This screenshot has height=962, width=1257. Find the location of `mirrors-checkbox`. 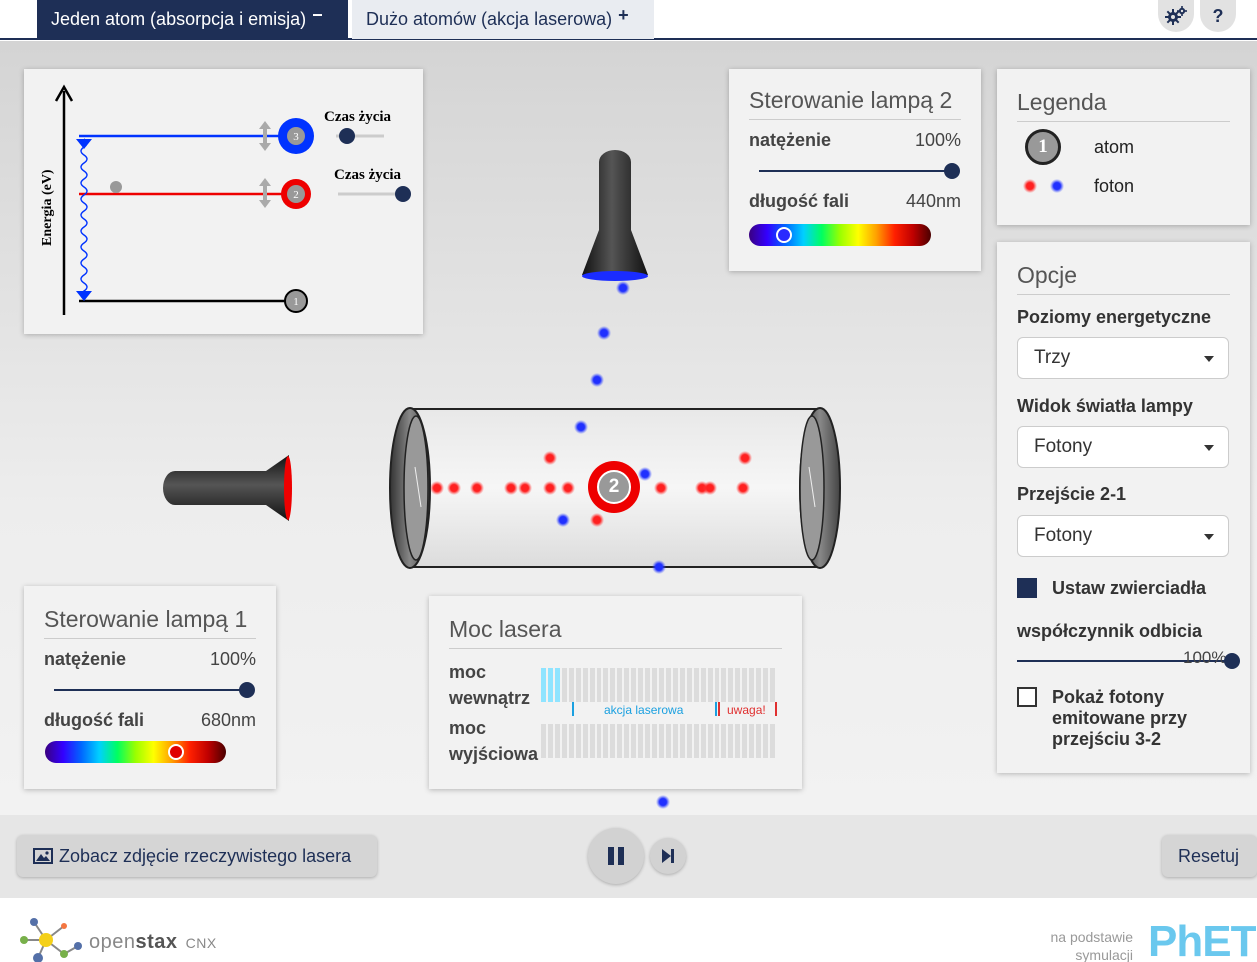

mirrors-checkbox is located at coordinates (1027, 588).